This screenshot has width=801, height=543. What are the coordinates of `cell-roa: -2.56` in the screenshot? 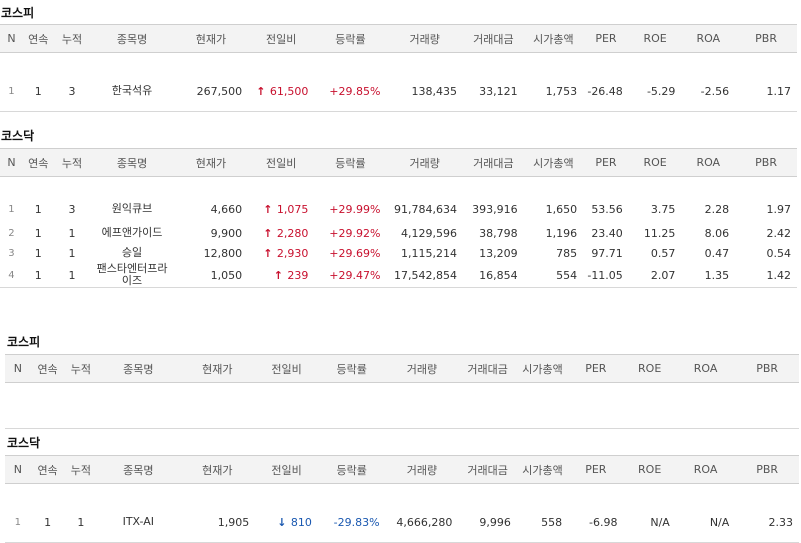 It's located at (708, 91).